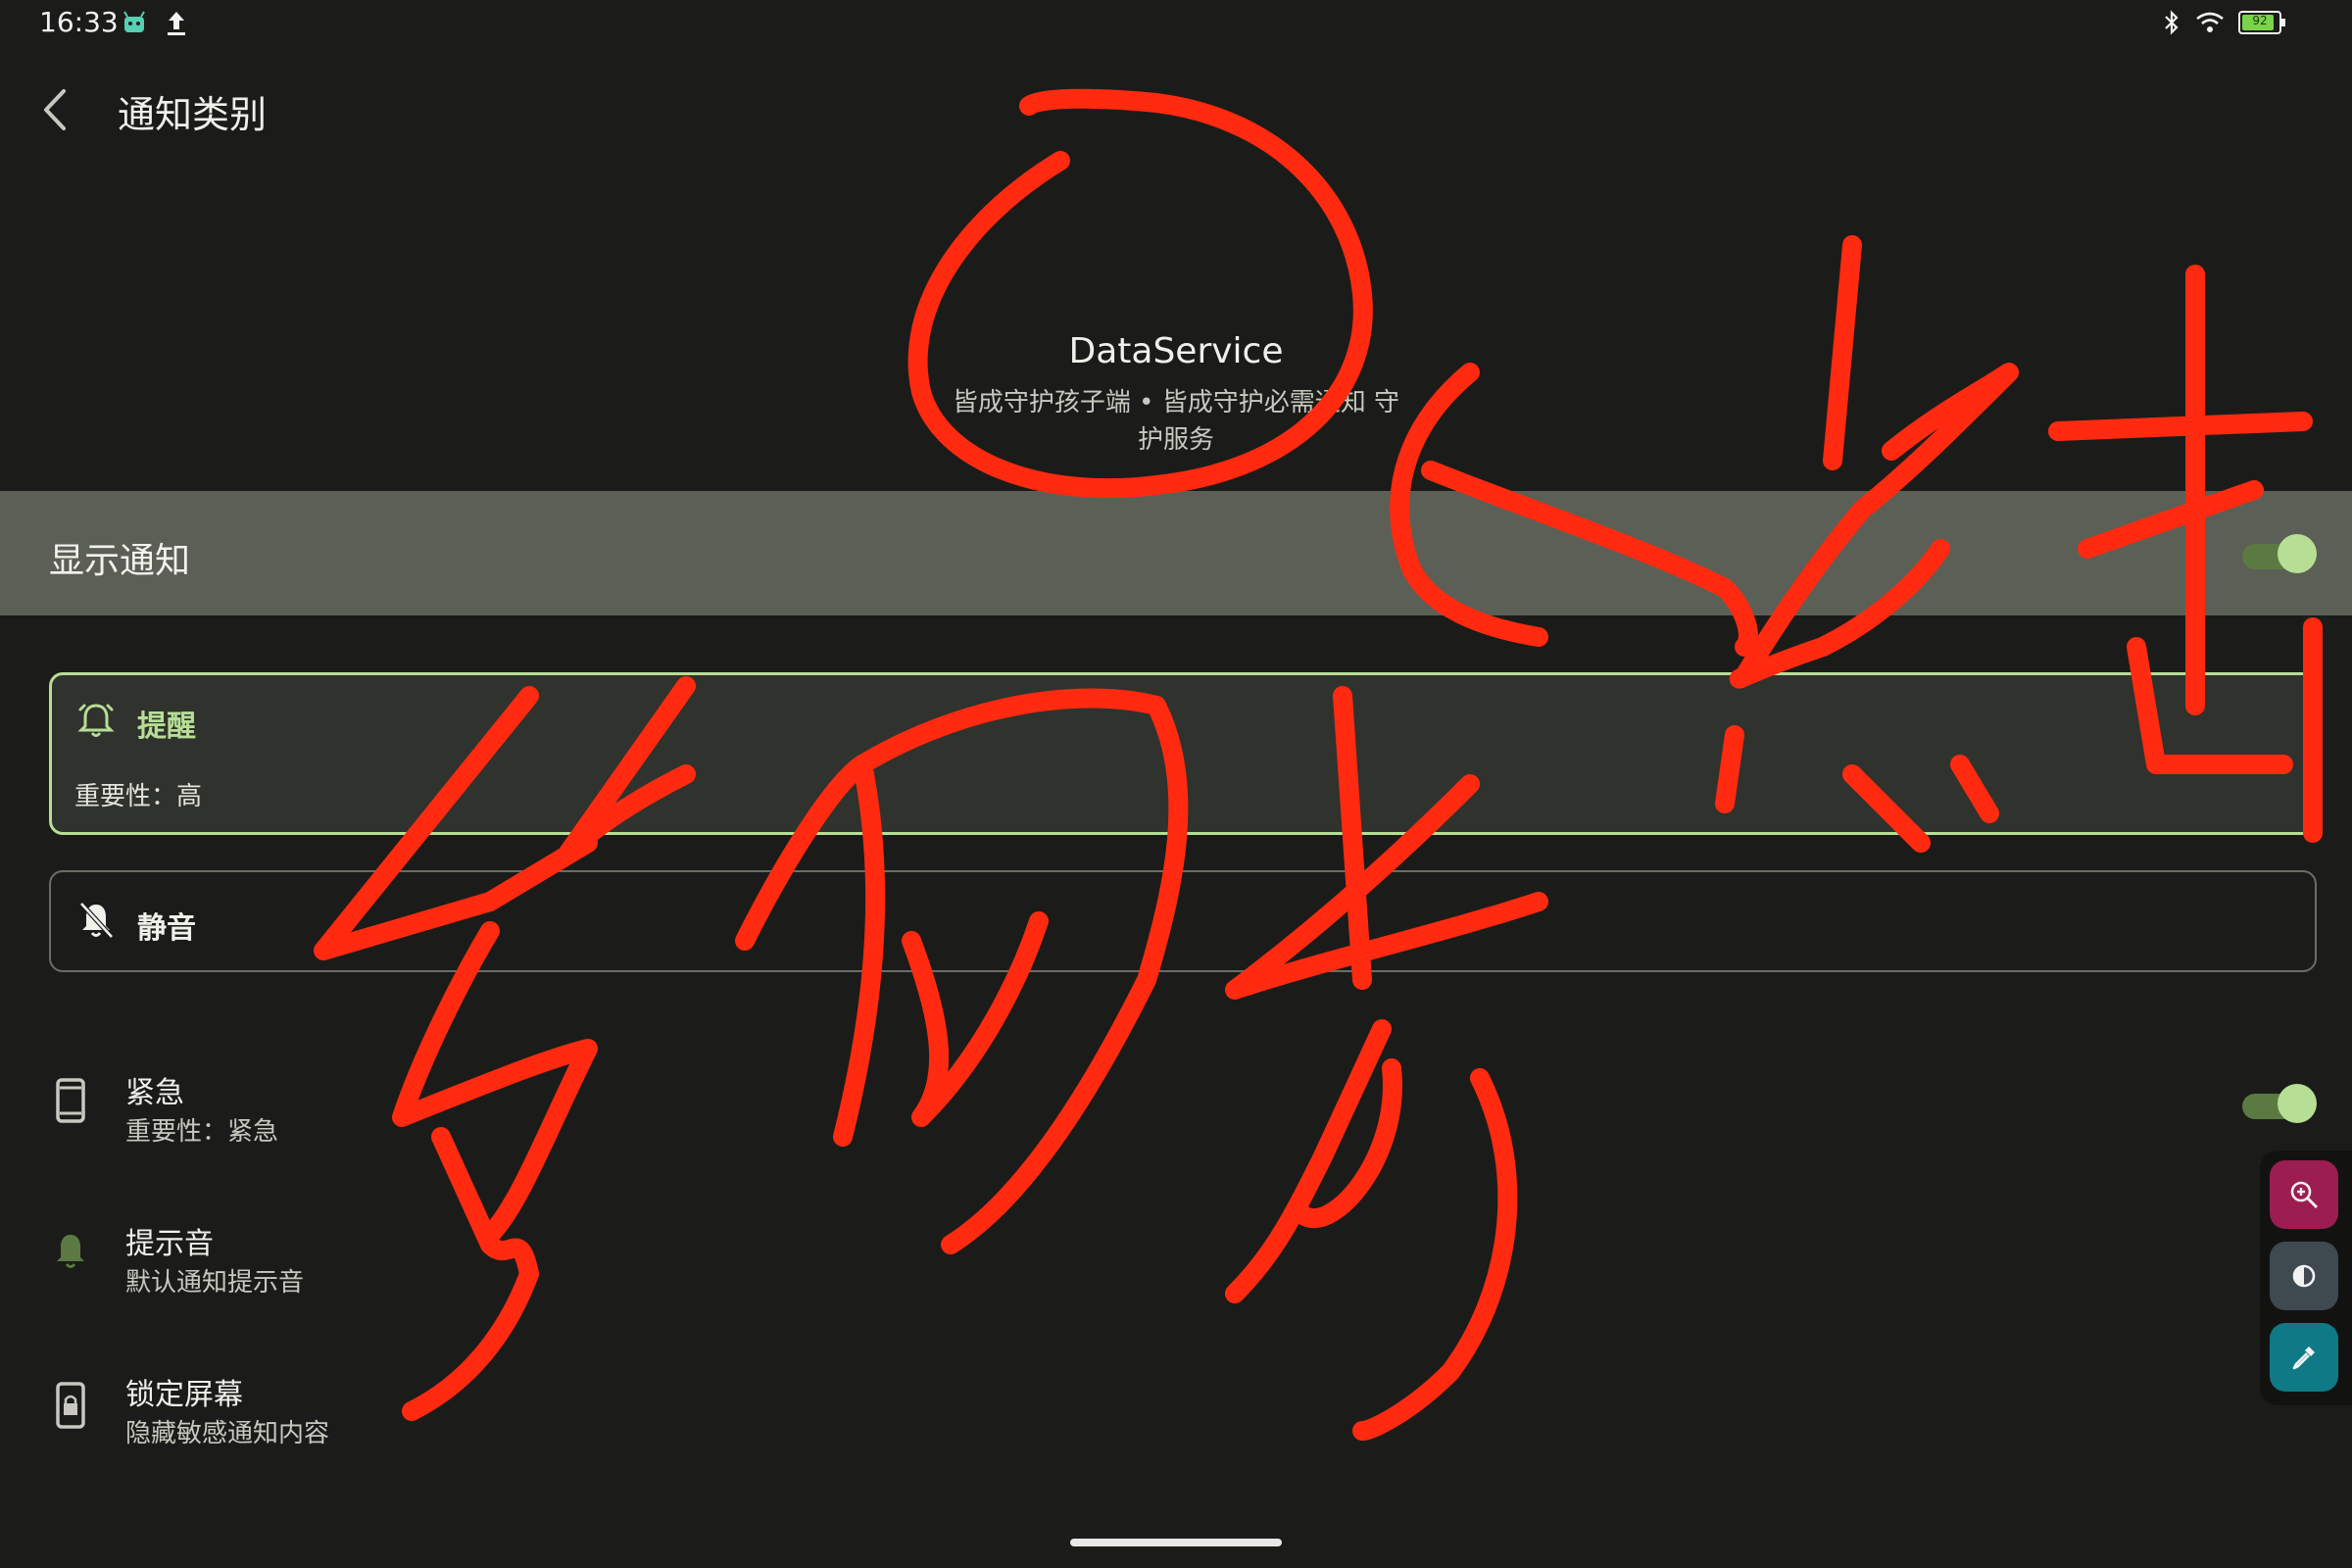 This screenshot has width=2352, height=1568. I want to click on wifi-icon, so click(2210, 22).